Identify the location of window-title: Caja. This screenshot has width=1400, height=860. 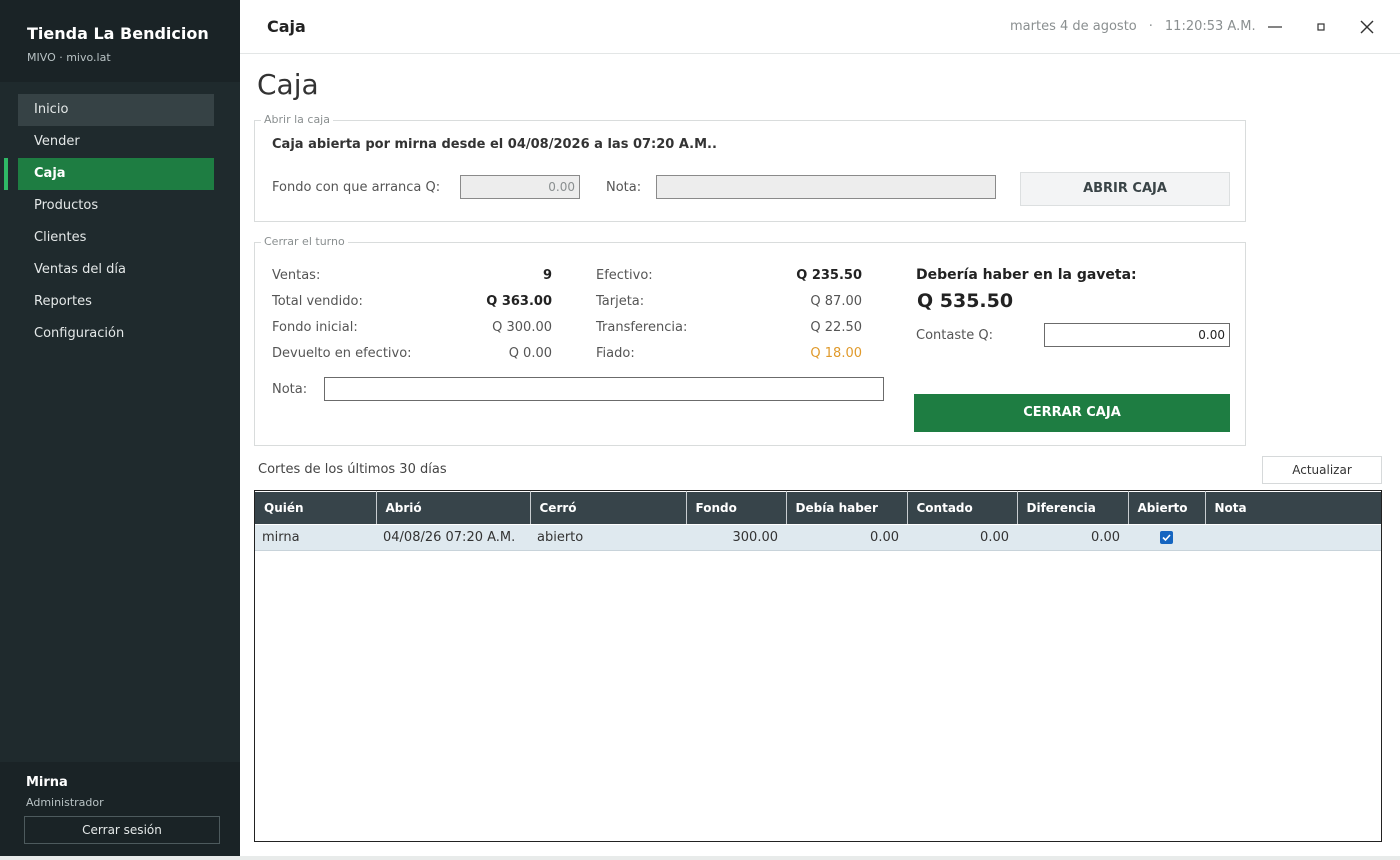
(286, 26).